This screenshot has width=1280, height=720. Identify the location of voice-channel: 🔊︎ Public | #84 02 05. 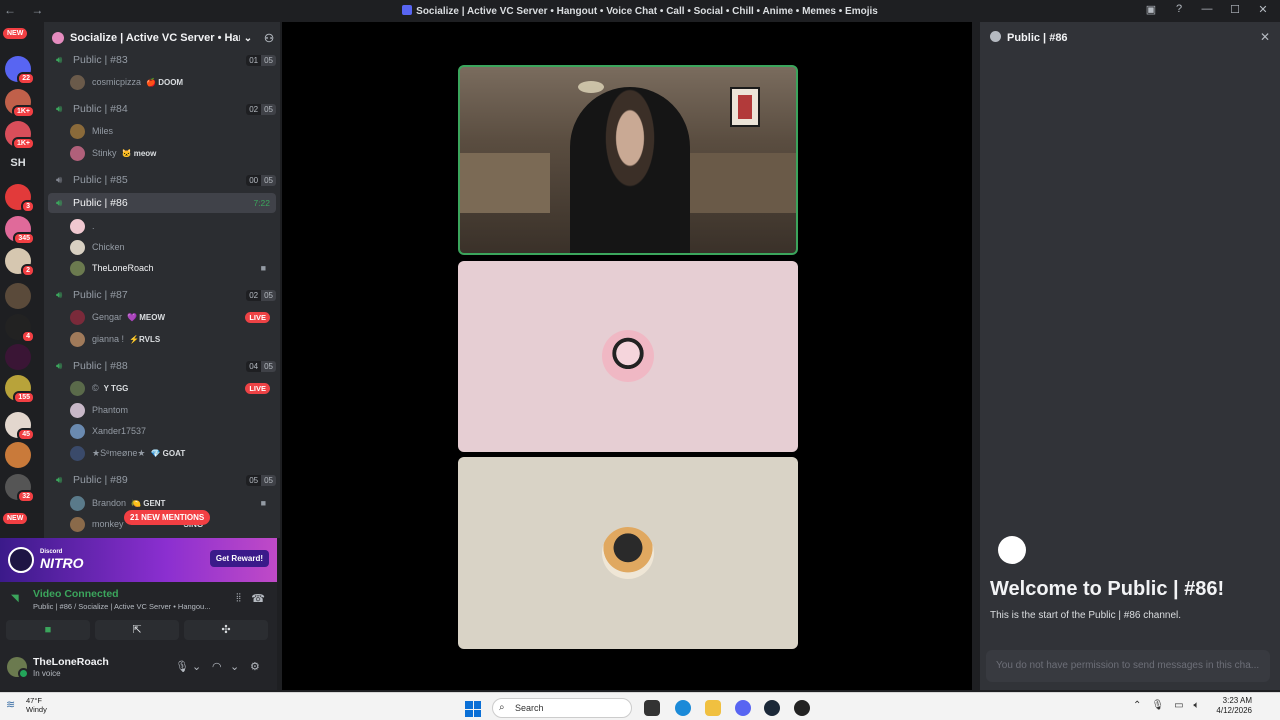
(162, 109).